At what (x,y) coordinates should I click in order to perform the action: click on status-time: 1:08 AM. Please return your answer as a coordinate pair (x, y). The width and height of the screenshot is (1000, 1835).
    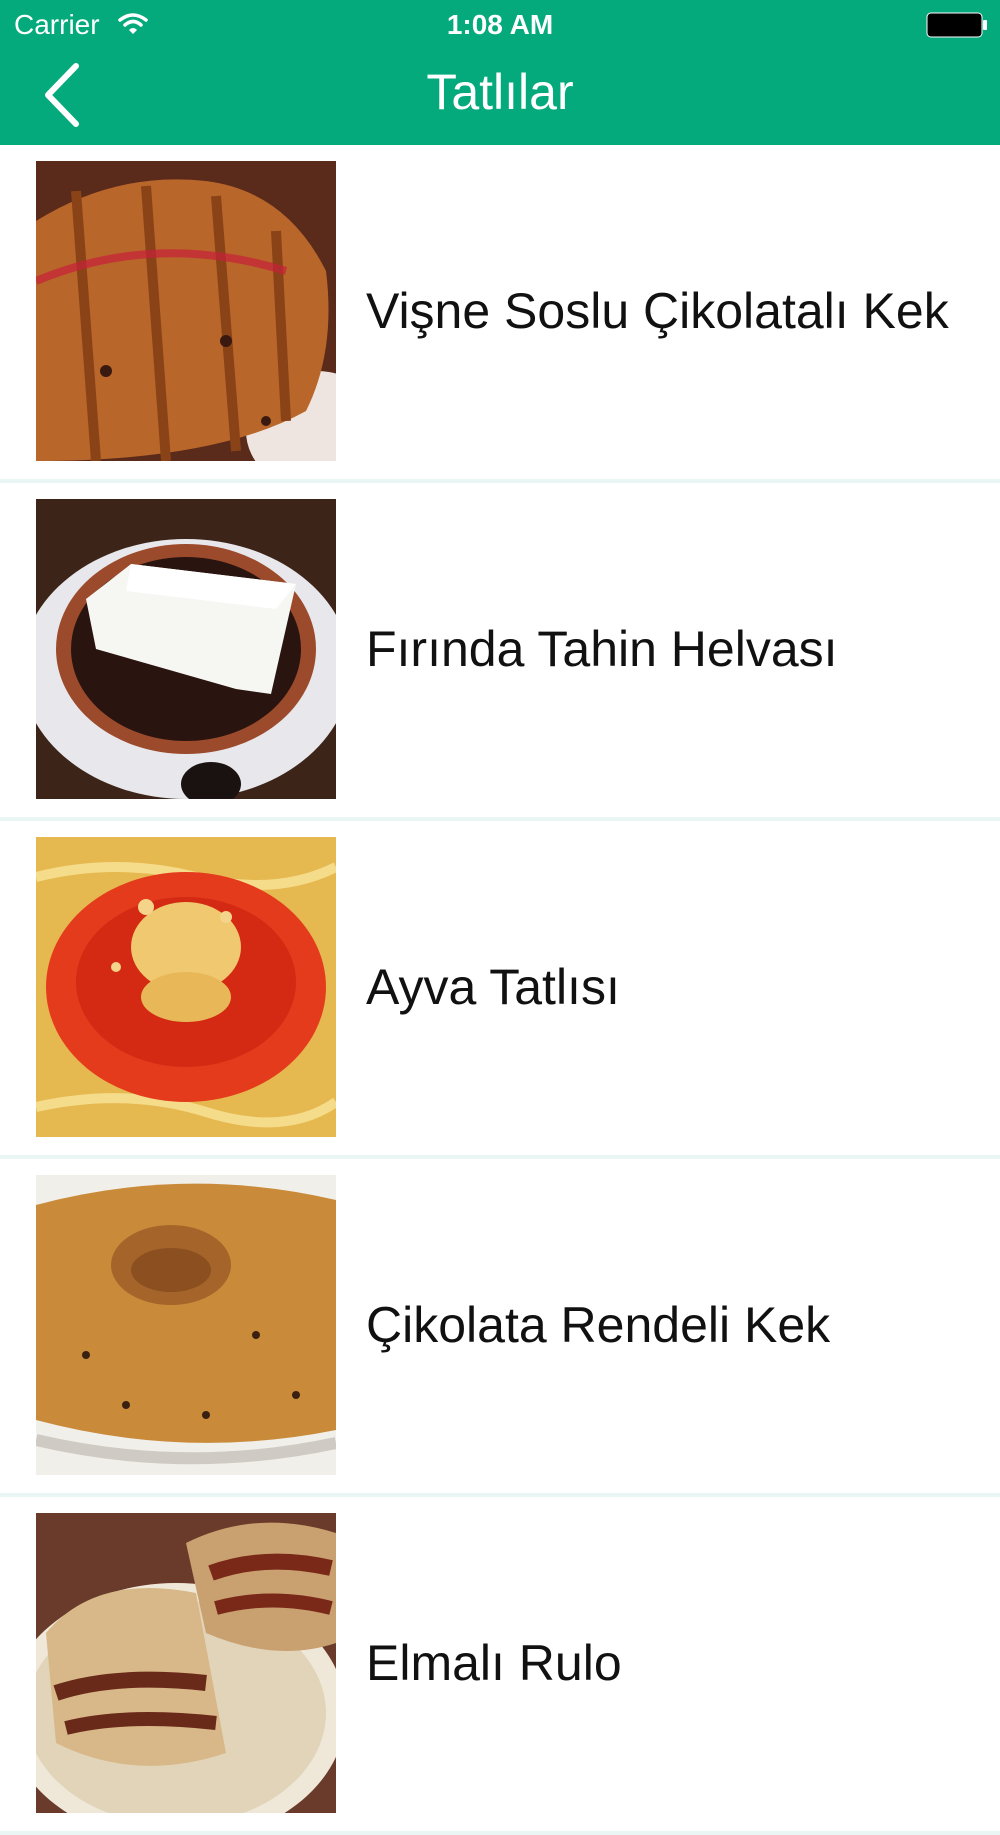
    Looking at the image, I should click on (500, 24).